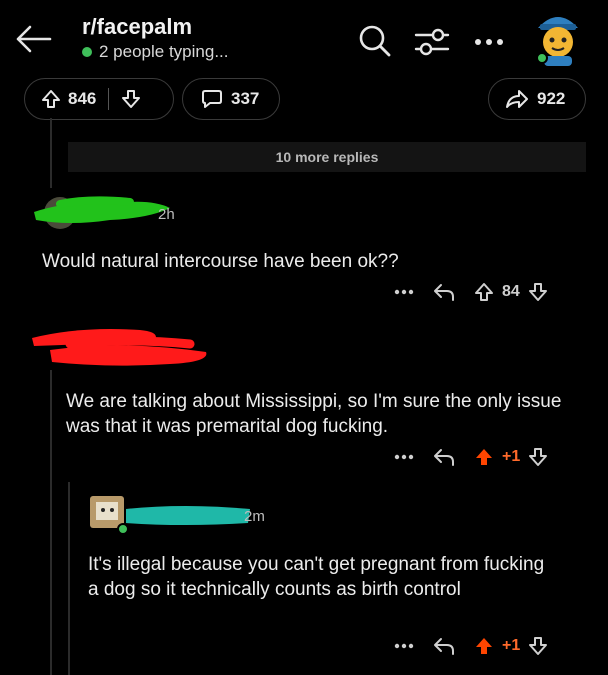 This screenshot has height=675, width=608. What do you see at coordinates (82, 98) in the screenshot?
I see `upvote-count: 846` at bounding box center [82, 98].